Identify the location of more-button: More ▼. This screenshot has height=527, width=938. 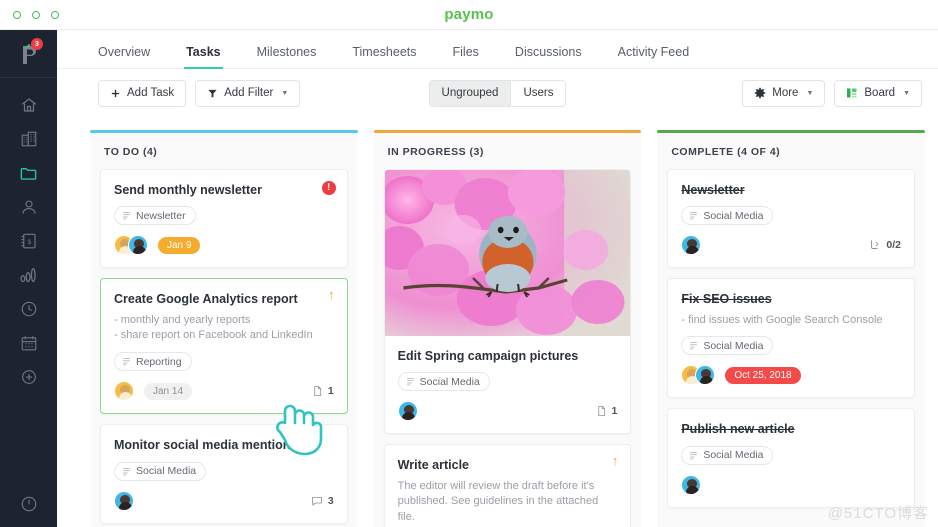
(784, 93).